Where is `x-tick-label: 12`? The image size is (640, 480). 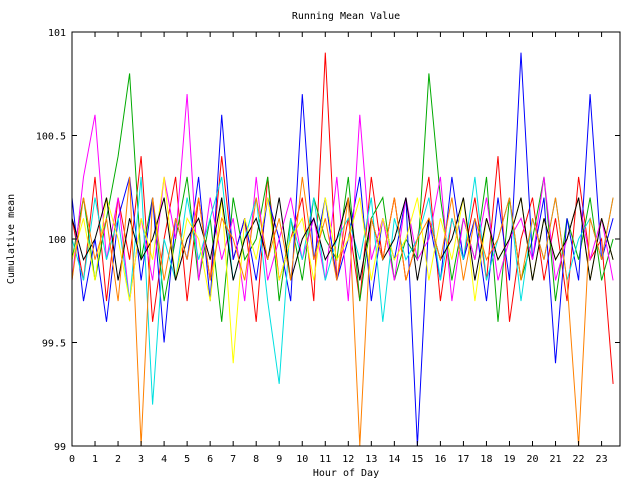
x-tick-label: 12 is located at coordinates (348, 459).